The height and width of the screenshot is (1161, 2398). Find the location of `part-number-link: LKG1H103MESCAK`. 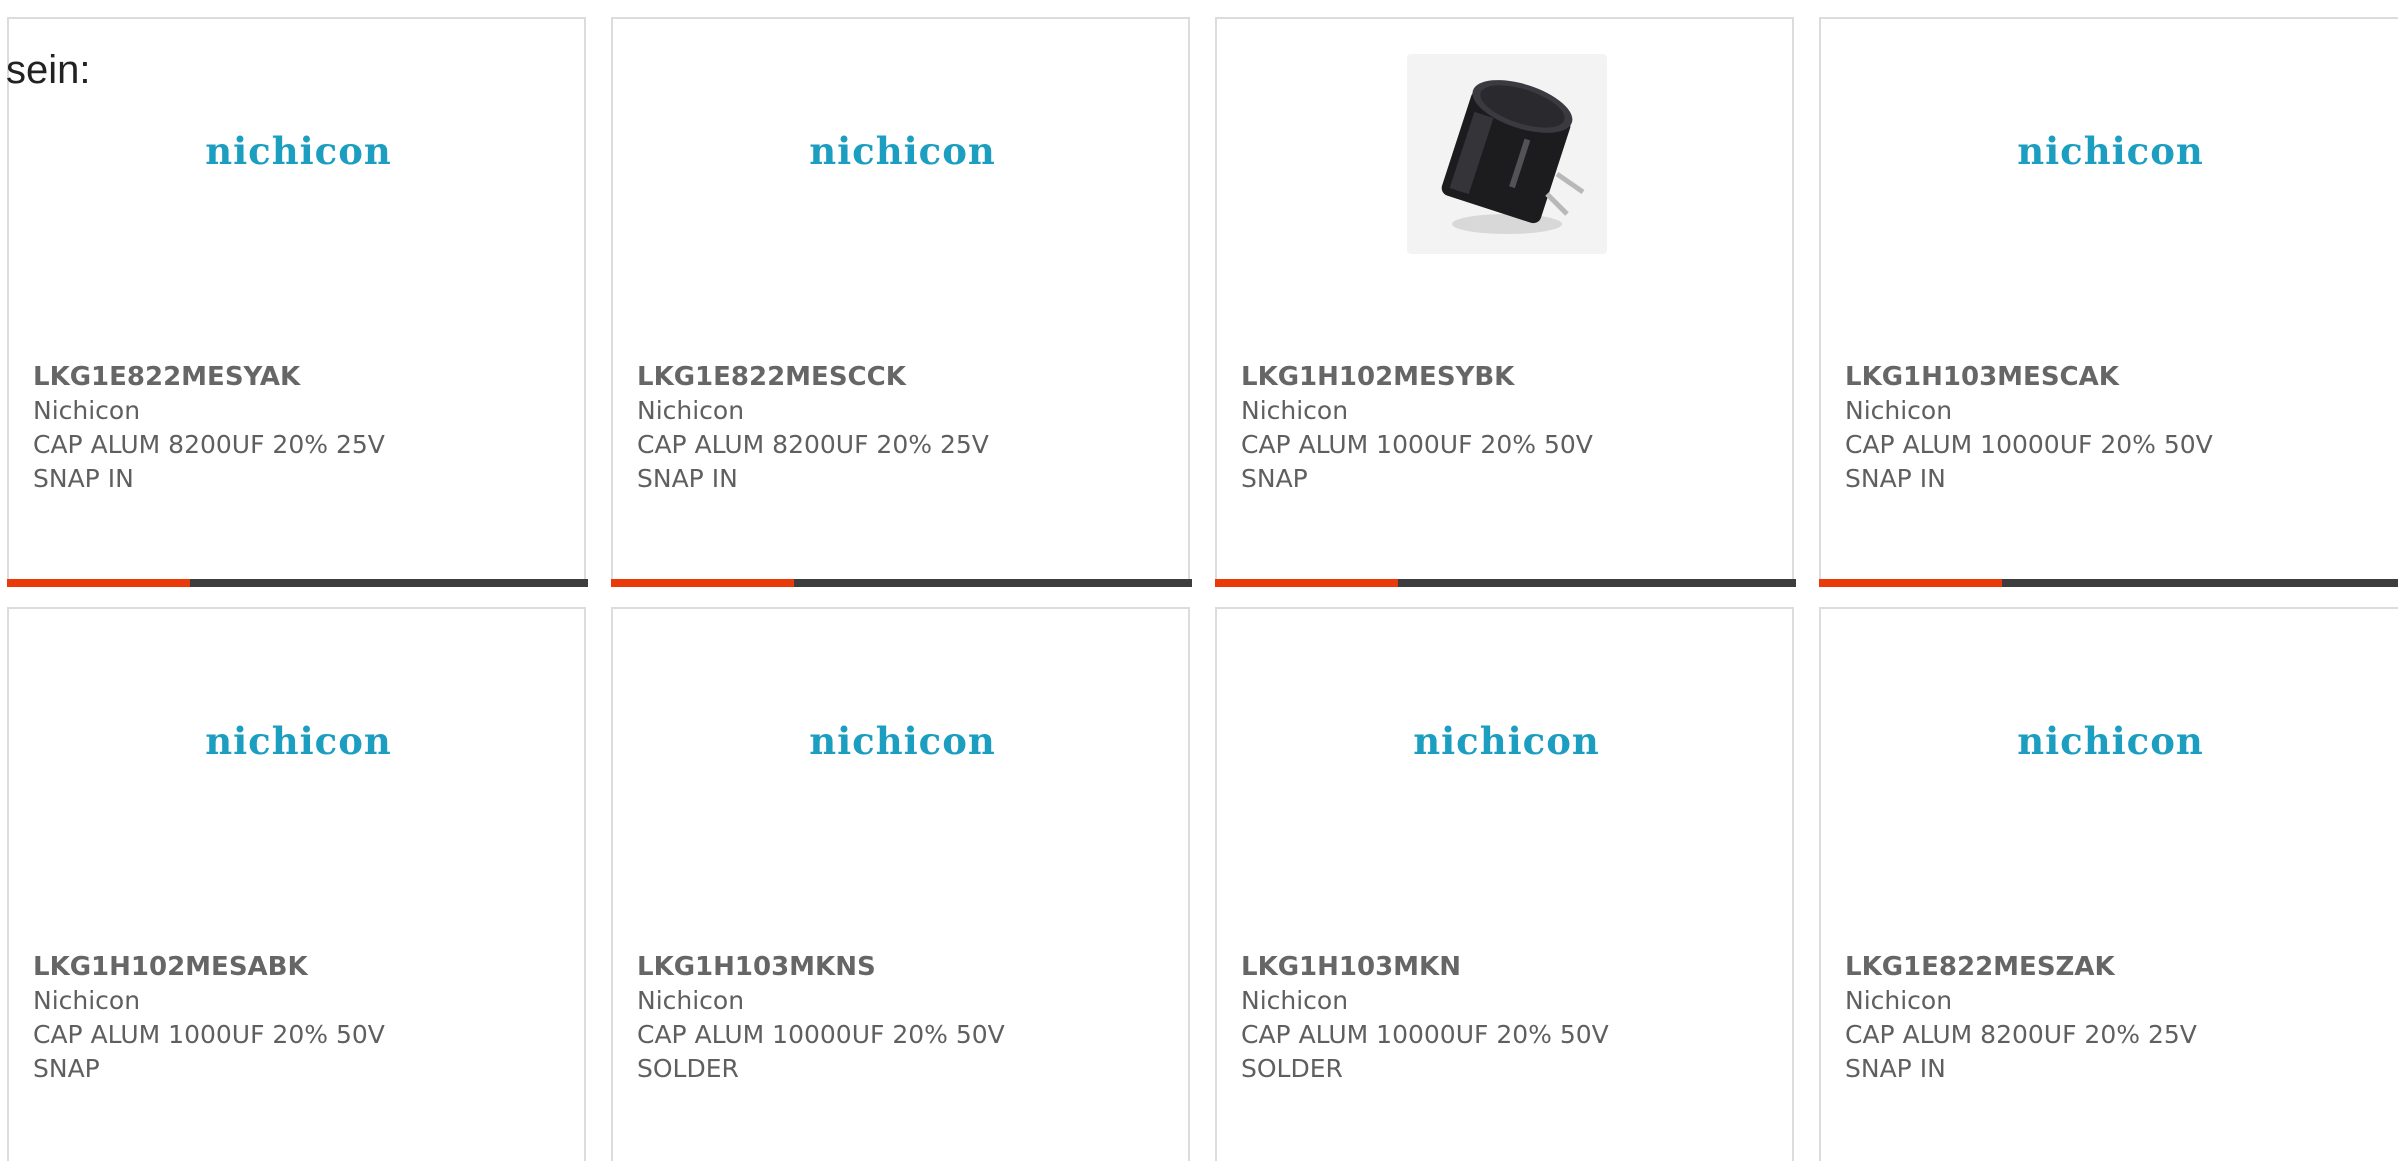

part-number-link: LKG1H103MESCAK is located at coordinates (2029, 377).